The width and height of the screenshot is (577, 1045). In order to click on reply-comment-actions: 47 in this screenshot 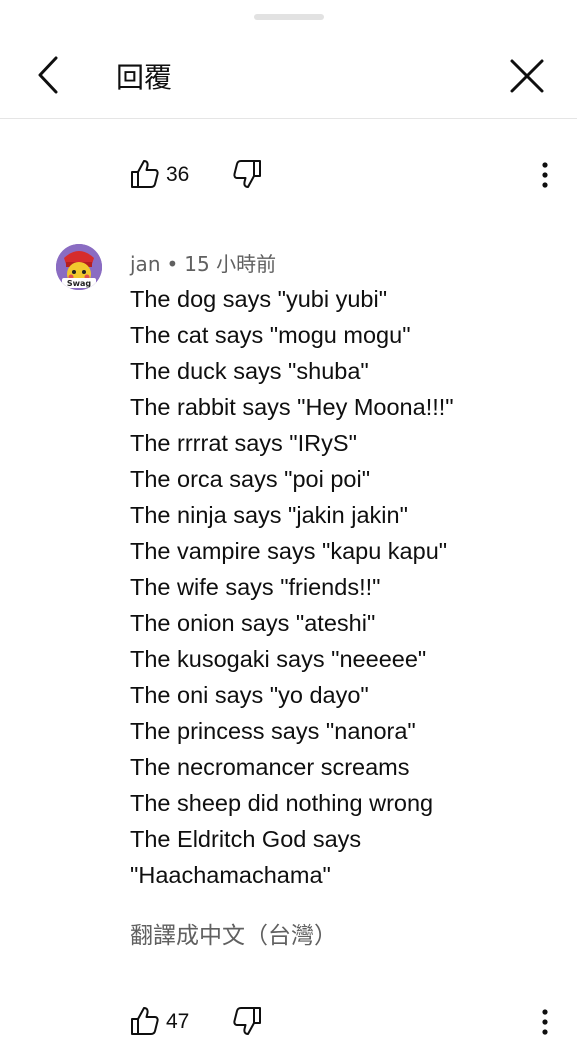, I will do `click(348, 1022)`.